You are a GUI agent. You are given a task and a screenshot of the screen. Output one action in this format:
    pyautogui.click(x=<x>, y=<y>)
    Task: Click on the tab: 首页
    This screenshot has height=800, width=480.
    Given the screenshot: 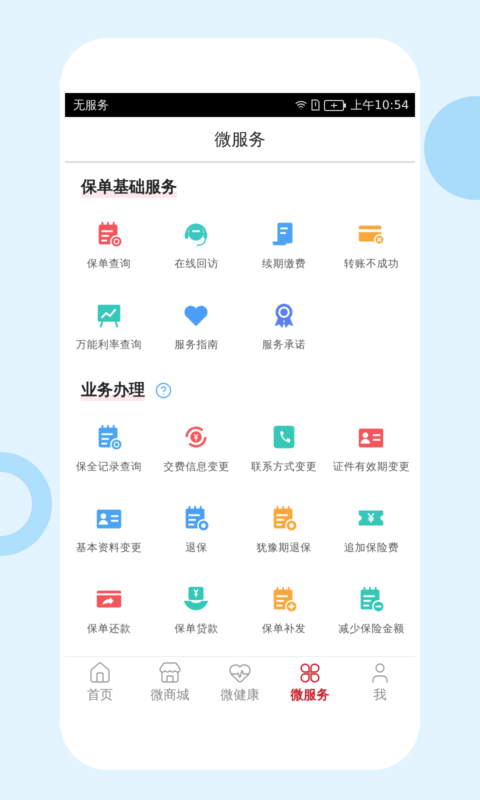 What is the action you would take?
    pyautogui.click(x=100, y=682)
    